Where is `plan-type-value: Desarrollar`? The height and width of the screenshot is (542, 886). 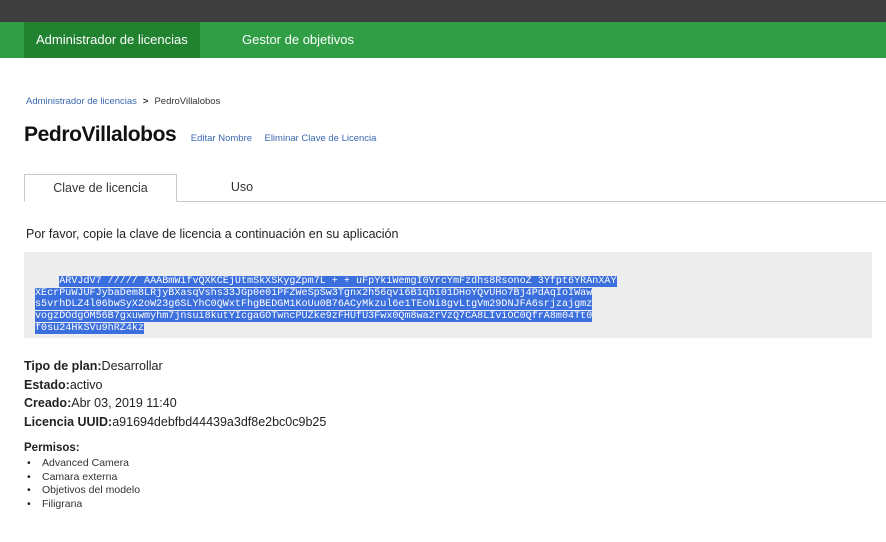 plan-type-value: Desarrollar is located at coordinates (132, 366).